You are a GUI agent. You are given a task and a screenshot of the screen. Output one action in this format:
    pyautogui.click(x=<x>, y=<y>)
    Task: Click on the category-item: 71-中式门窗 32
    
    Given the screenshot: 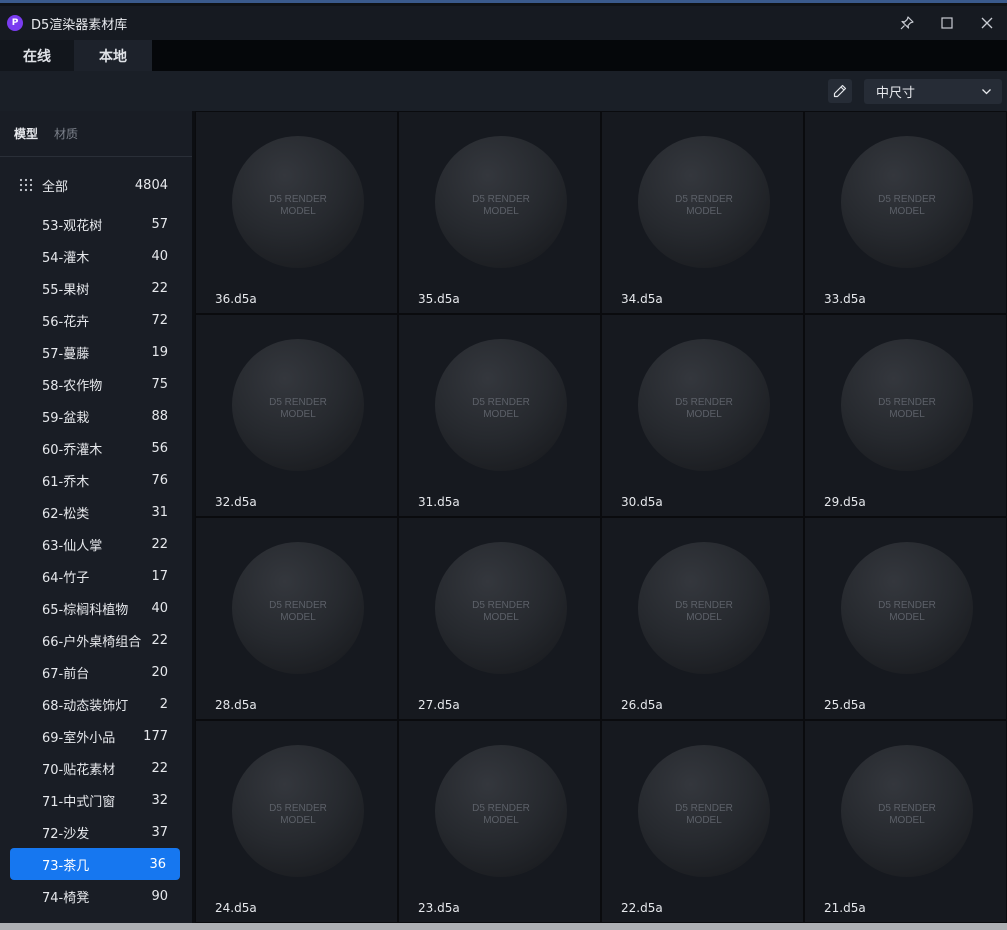 What is the action you would take?
    pyautogui.click(x=96, y=800)
    